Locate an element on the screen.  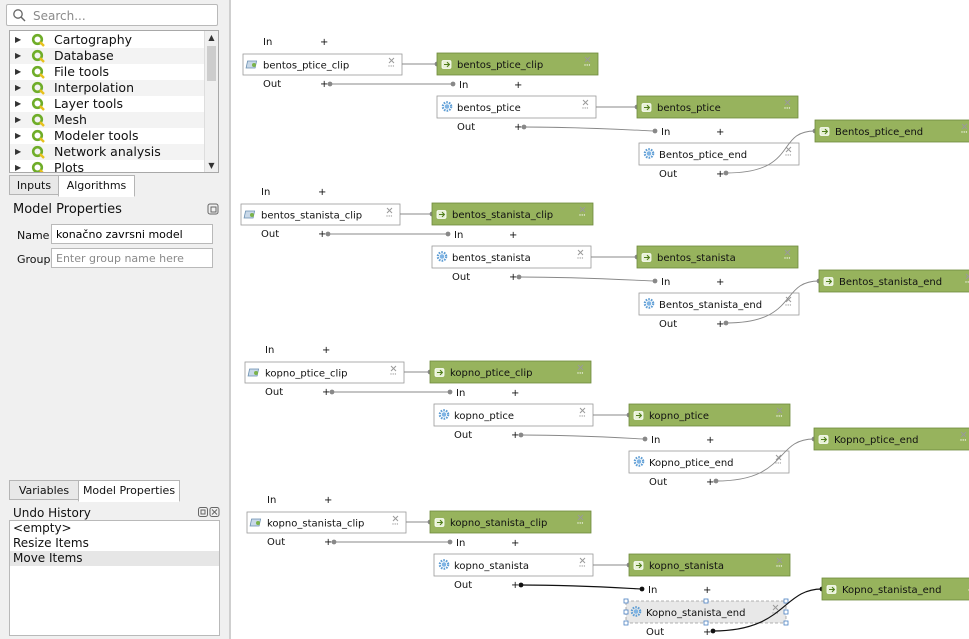
tab-inputs: Inputs is located at coordinates (34, 185).